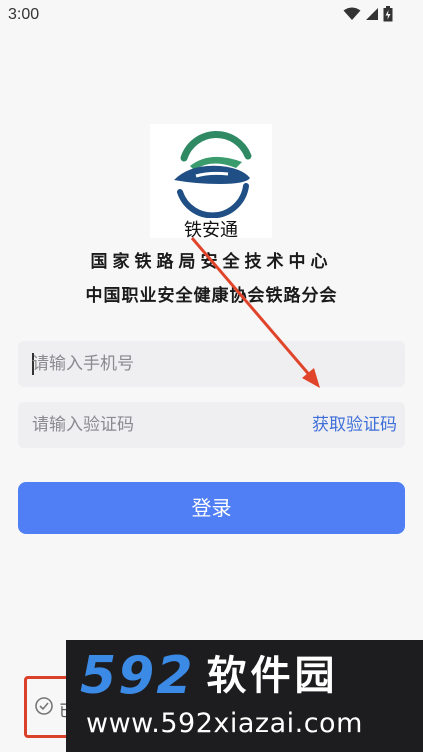 The height and width of the screenshot is (752, 423). What do you see at coordinates (354, 425) in the screenshot?
I see `get-code-button: 获取验证码` at bounding box center [354, 425].